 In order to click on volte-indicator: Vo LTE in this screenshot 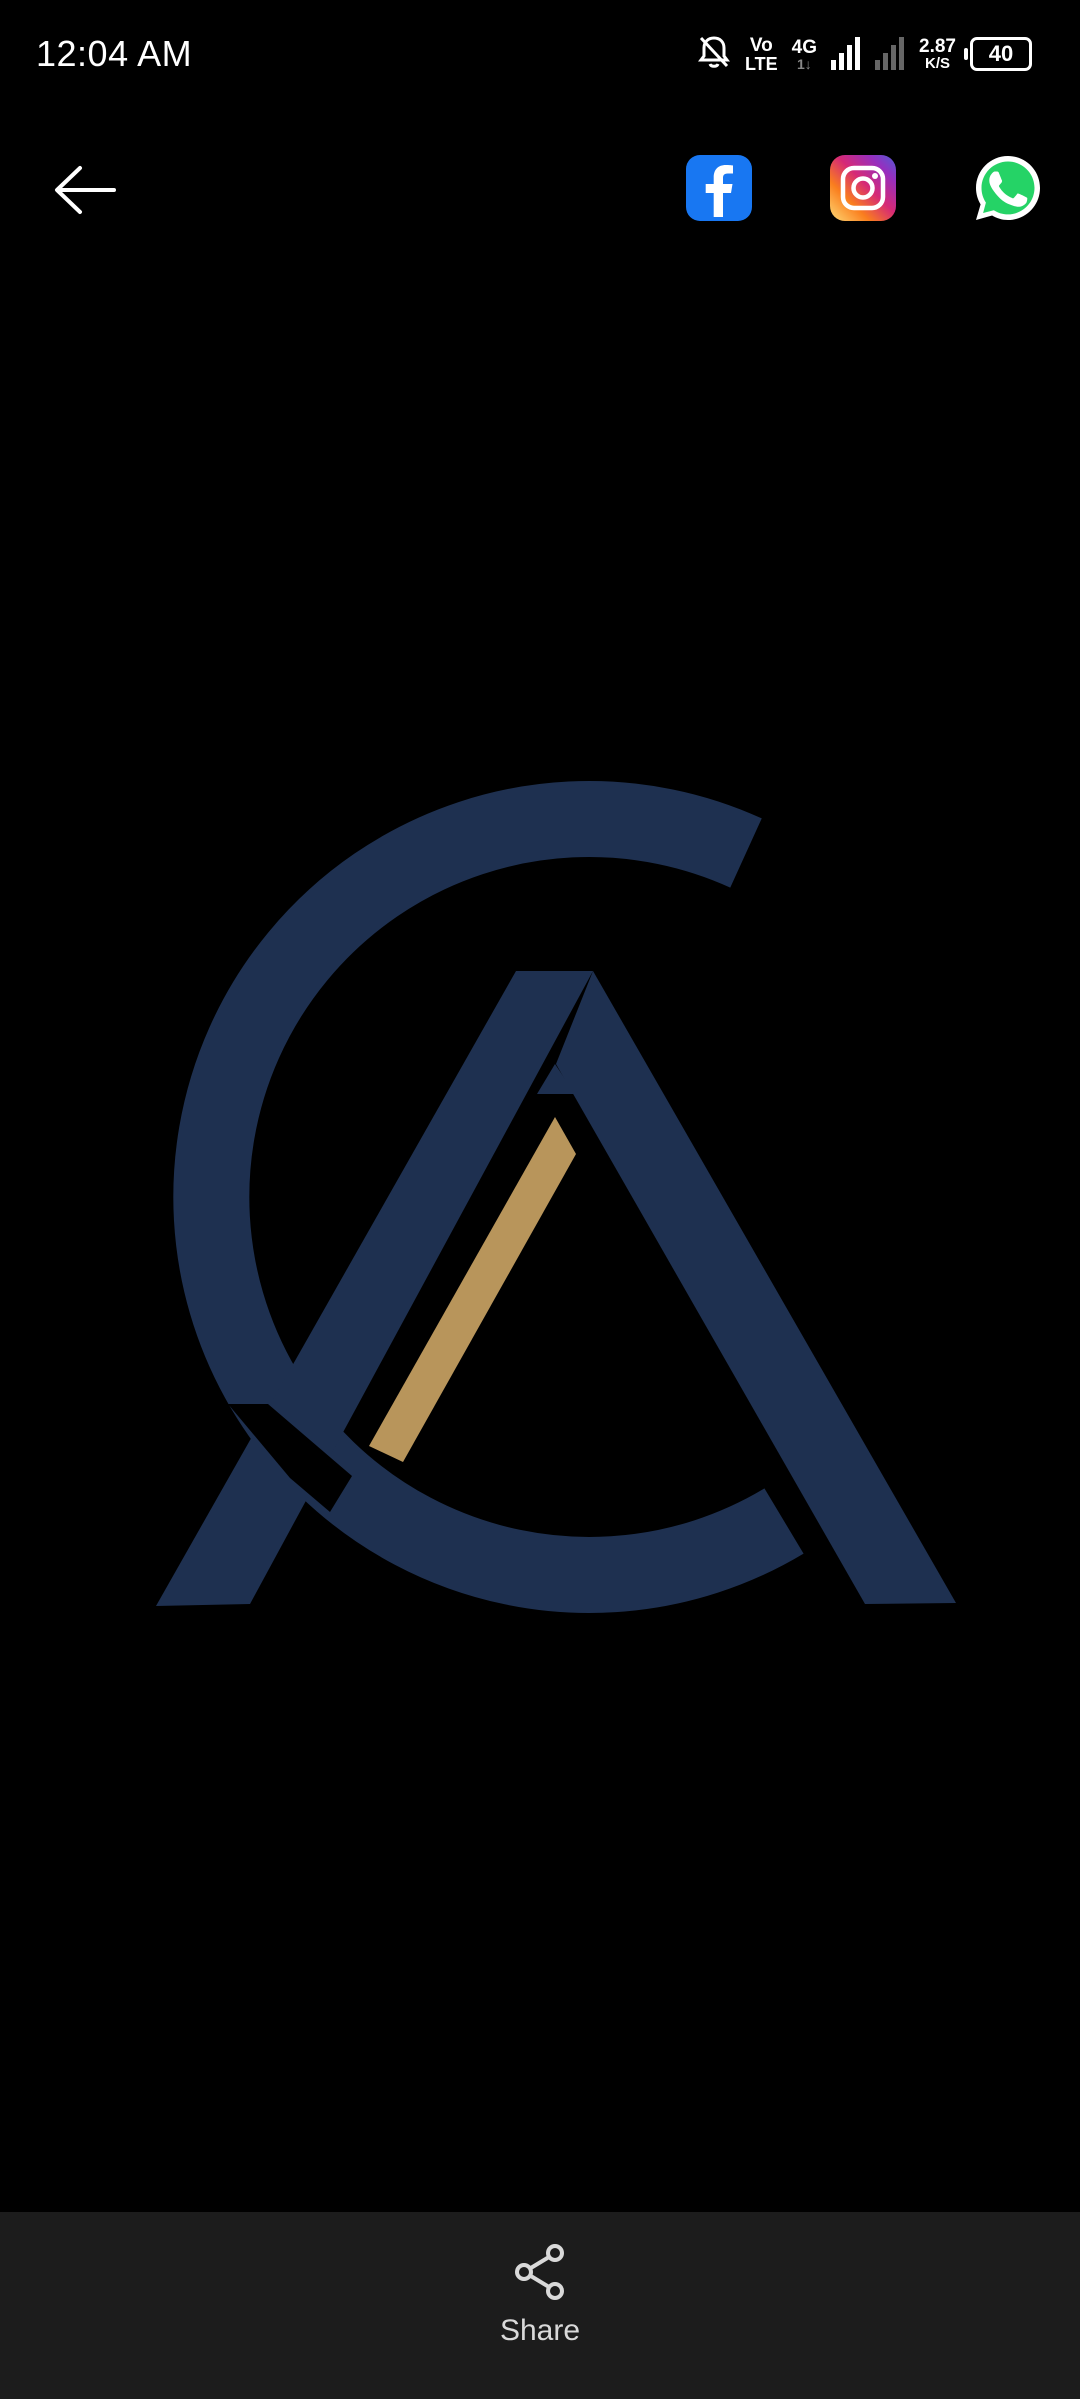, I will do `click(761, 54)`.